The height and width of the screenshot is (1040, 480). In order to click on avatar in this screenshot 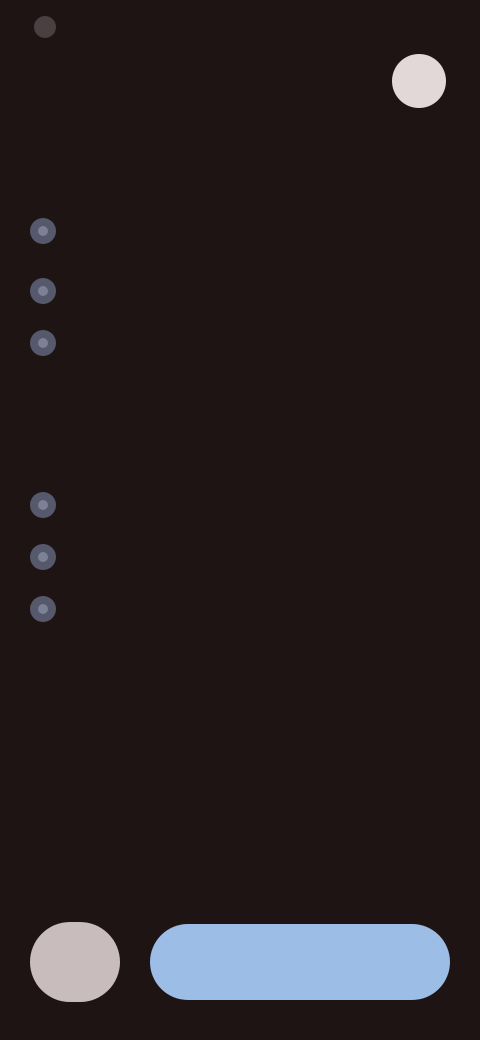, I will do `click(419, 81)`.